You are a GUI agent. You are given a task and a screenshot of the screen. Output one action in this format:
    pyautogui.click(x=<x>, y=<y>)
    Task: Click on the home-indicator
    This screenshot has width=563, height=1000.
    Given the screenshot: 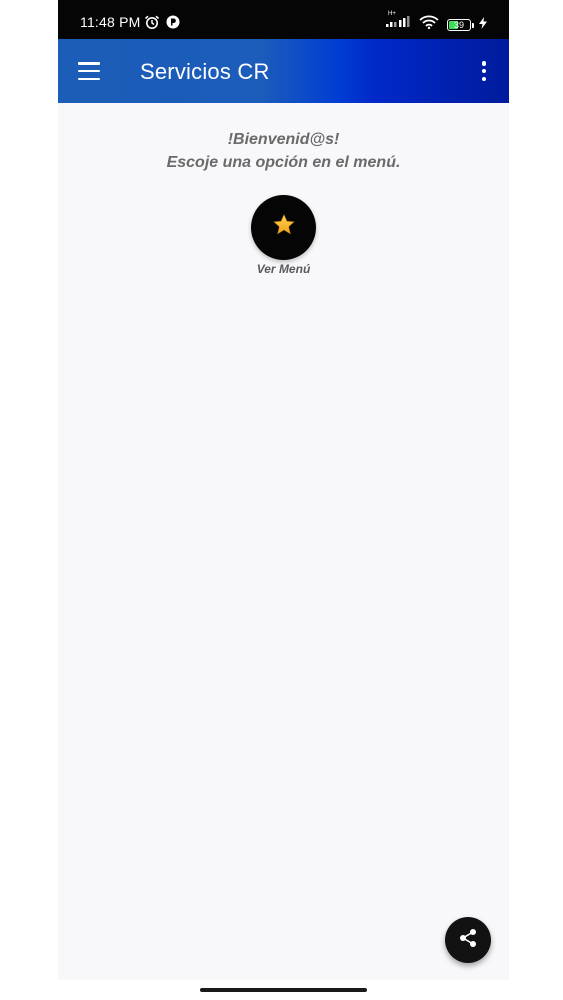 What is the action you would take?
    pyautogui.click(x=283, y=990)
    